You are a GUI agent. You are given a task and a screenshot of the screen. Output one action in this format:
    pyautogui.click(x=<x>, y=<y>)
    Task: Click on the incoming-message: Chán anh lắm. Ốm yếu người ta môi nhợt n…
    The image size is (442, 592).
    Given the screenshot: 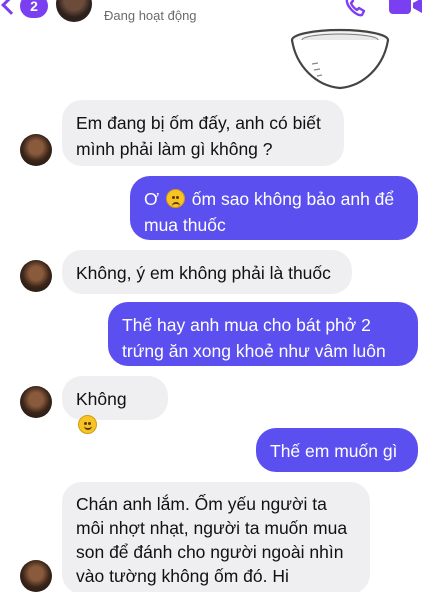 What is the action you would take?
    pyautogui.click(x=216, y=537)
    